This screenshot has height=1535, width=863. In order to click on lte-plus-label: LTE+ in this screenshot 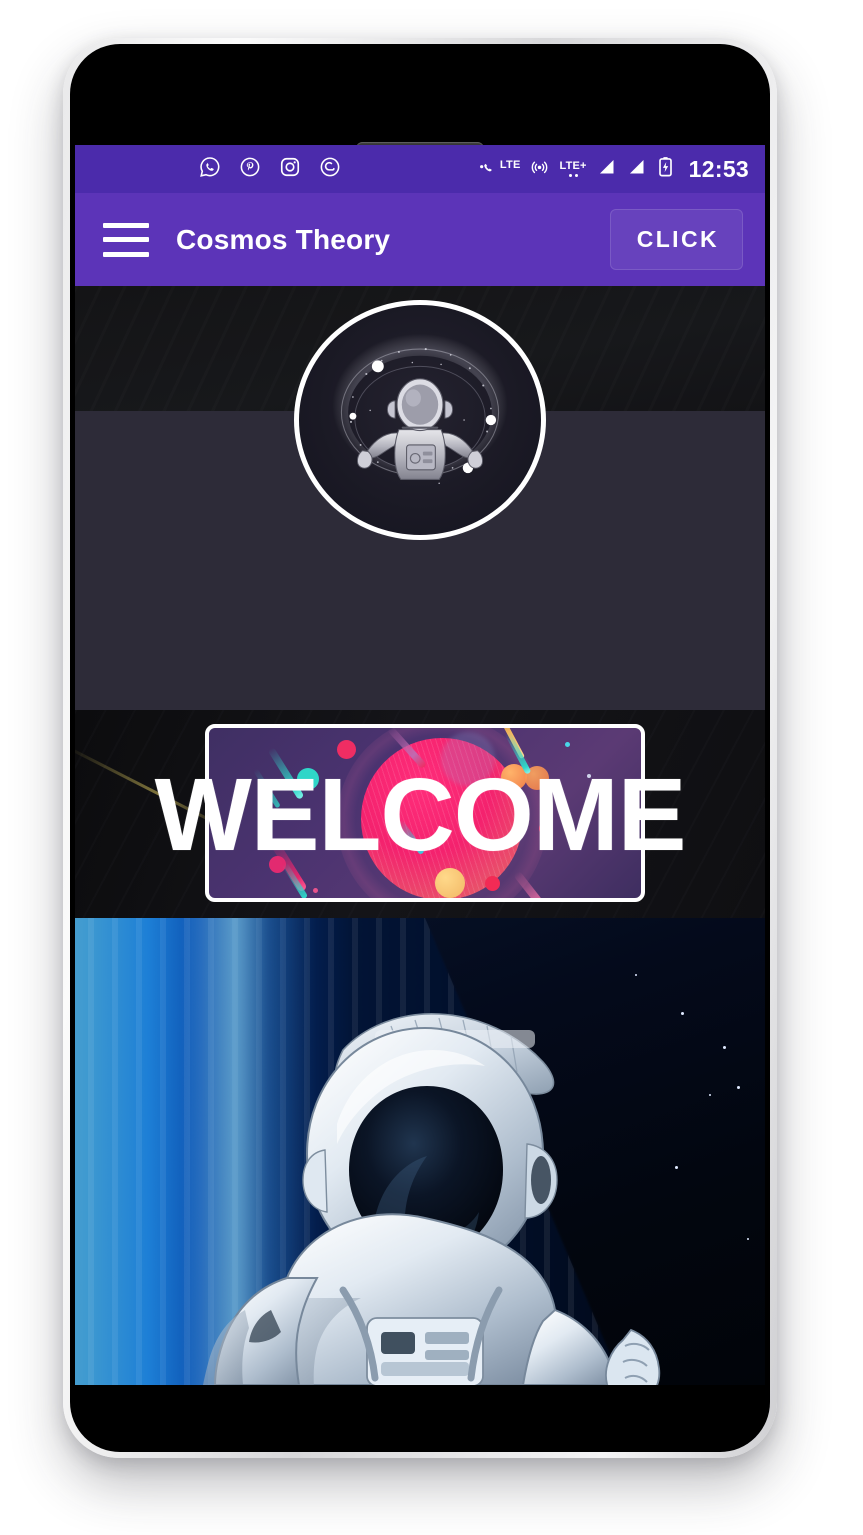, I will do `click(573, 166)`.